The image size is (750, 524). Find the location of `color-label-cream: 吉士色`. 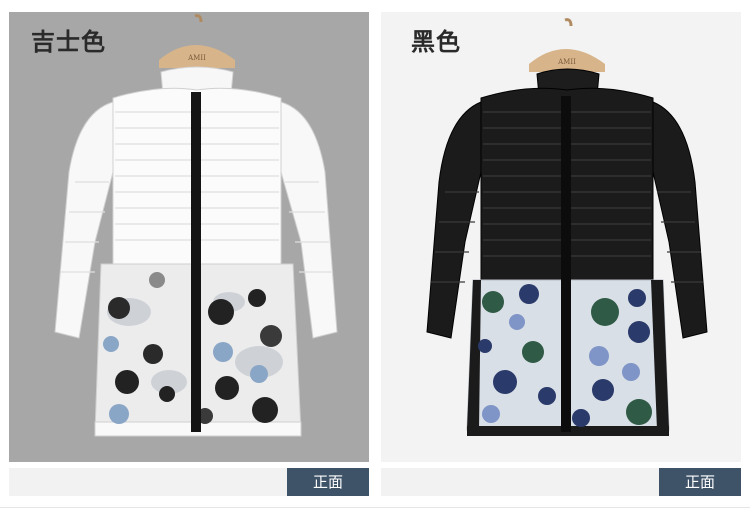

color-label-cream: 吉士色 is located at coordinates (68, 42).